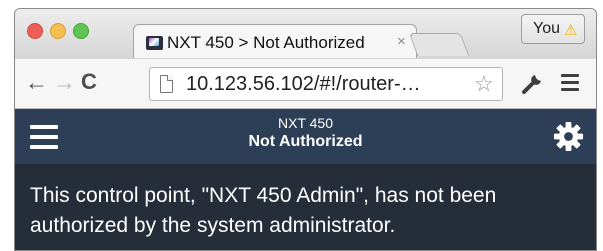  What do you see at coordinates (570, 83) in the screenshot?
I see `browser-menu-icon` at bounding box center [570, 83].